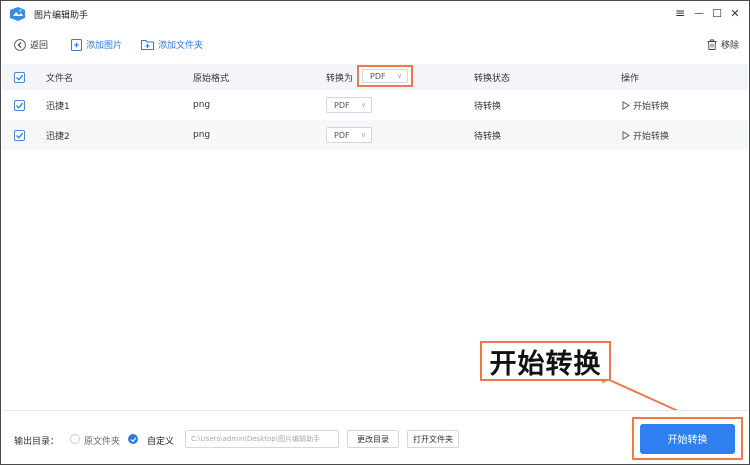 The image size is (750, 465). I want to click on start-convert-button: 开始转换, so click(687, 438).